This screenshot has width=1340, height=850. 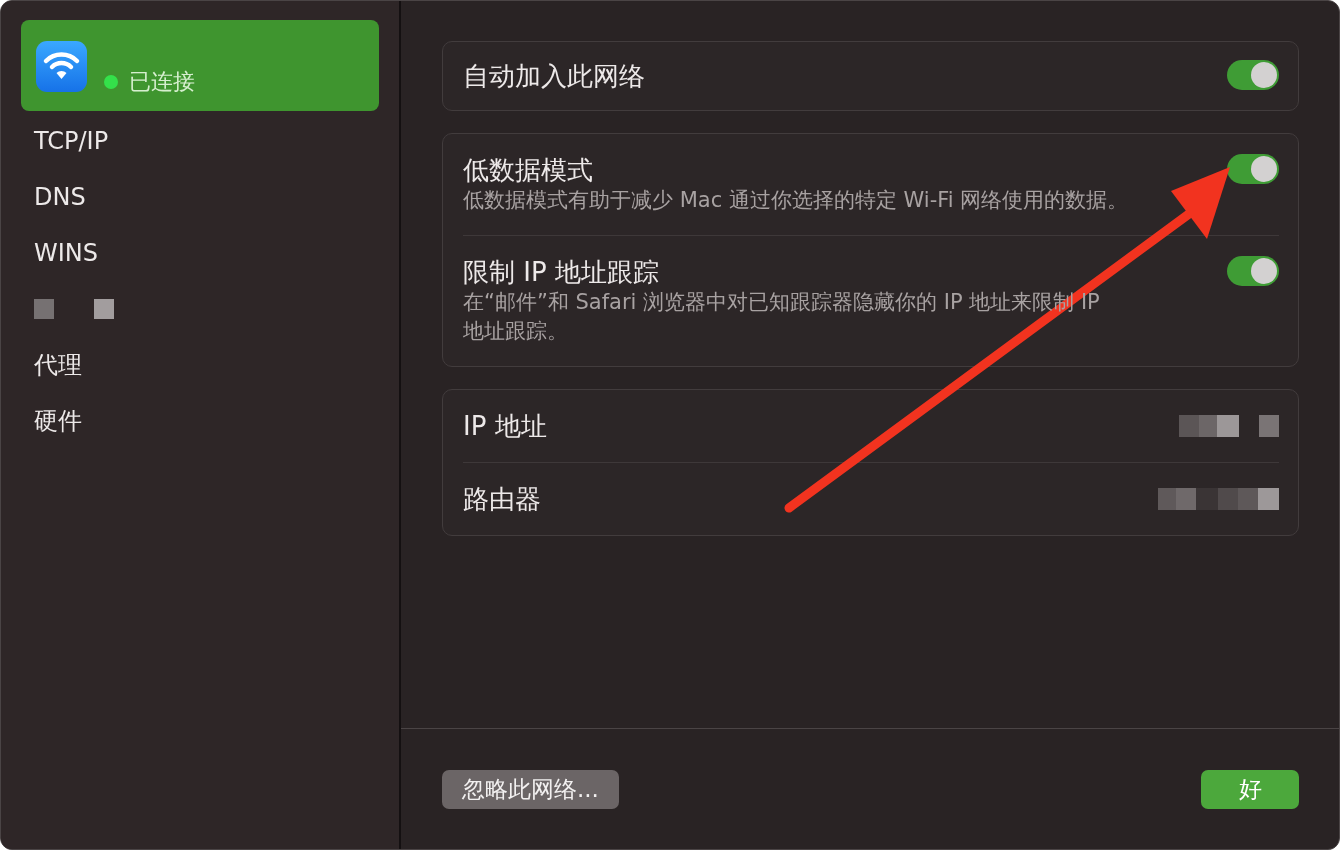 What do you see at coordinates (528, 170) in the screenshot?
I see `setting-title: 低数据模式` at bounding box center [528, 170].